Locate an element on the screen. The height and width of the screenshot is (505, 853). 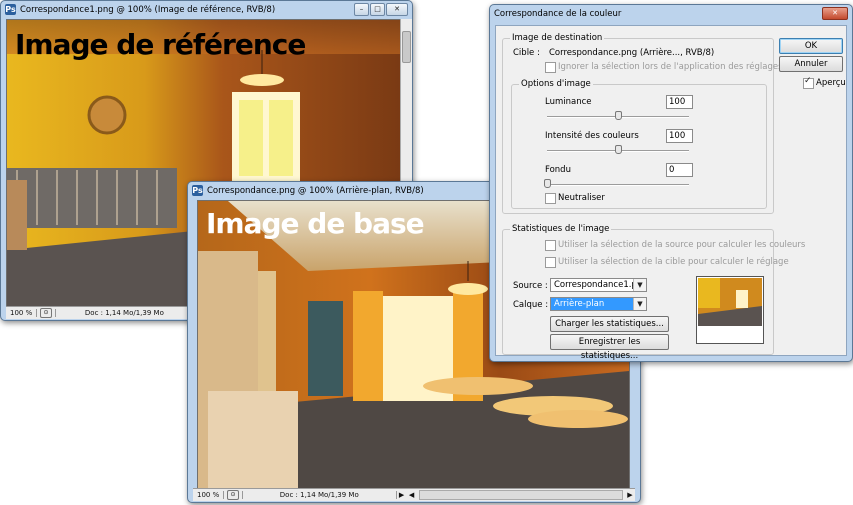
thumbnail-image is located at coordinates (730, 302).